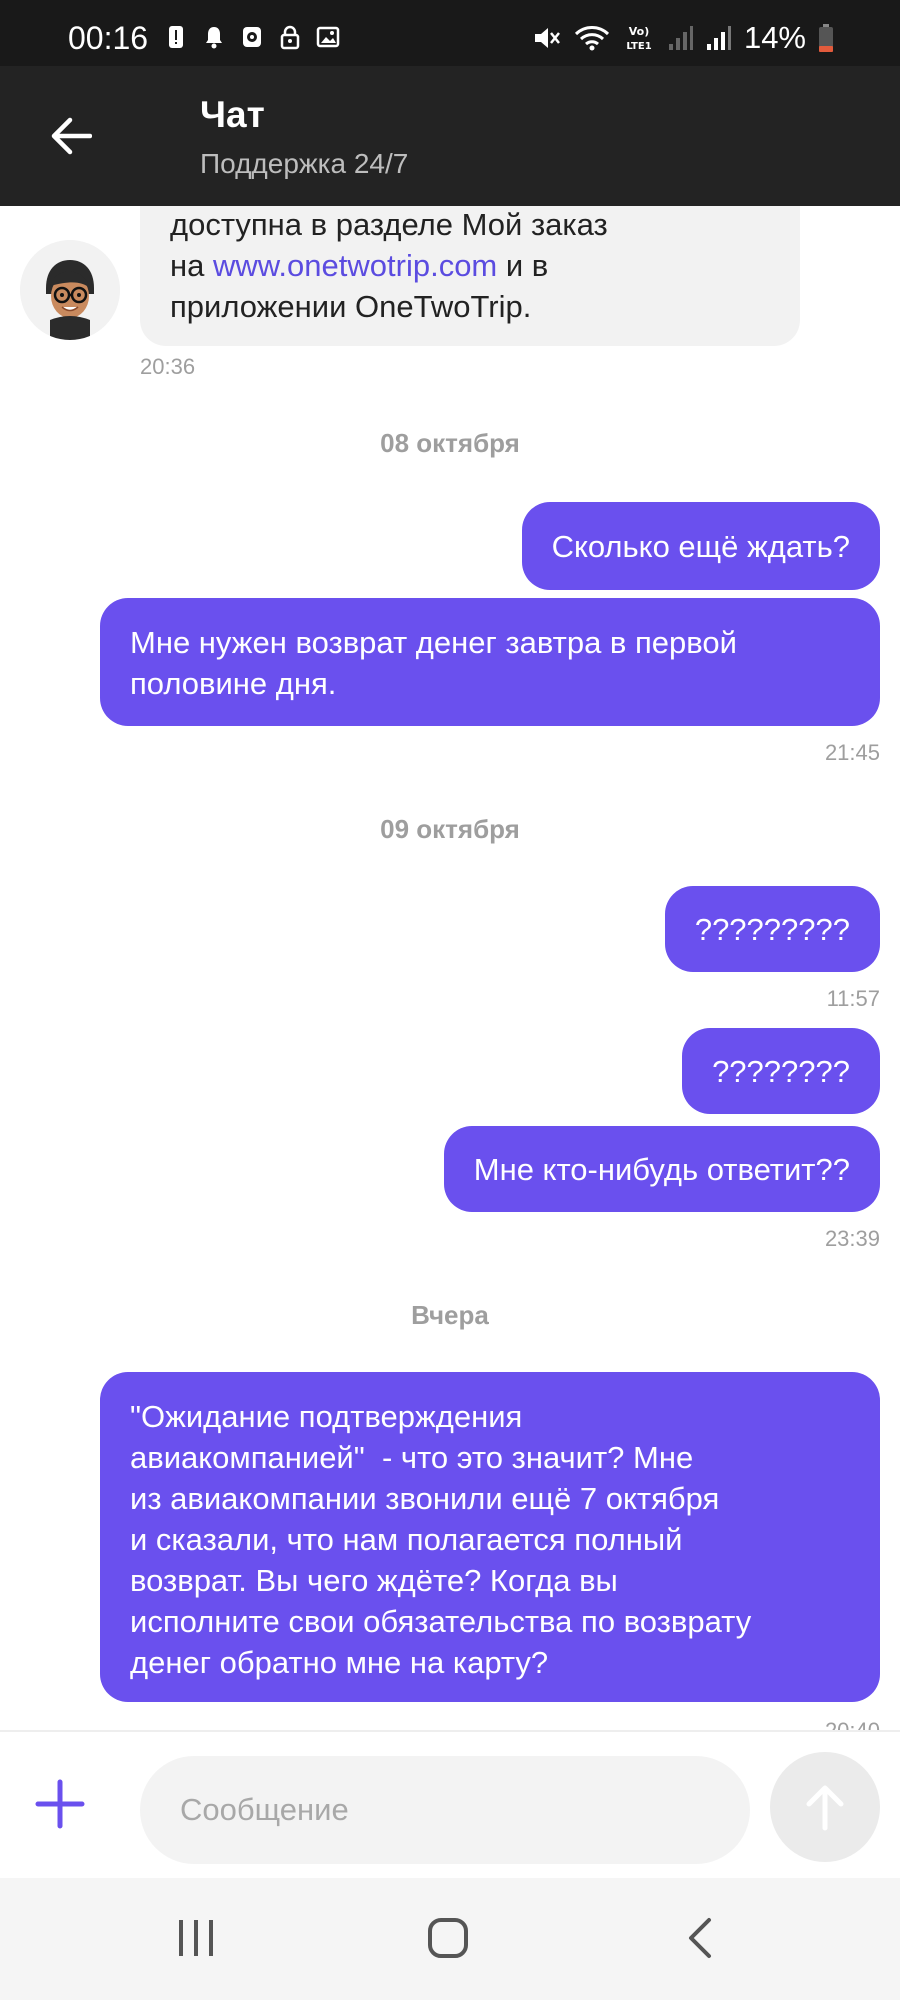 The image size is (900, 2000). What do you see at coordinates (852, 752) in the screenshot?
I see `message-time: 21:45` at bounding box center [852, 752].